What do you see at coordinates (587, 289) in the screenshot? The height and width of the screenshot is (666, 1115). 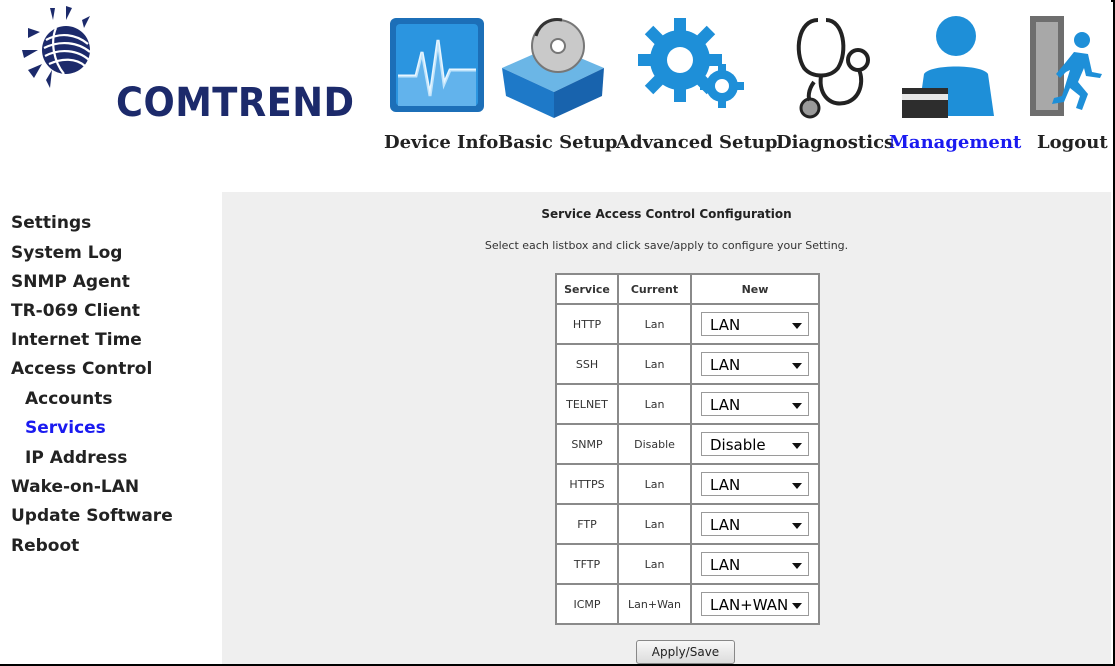 I see `header-service: Service` at bounding box center [587, 289].